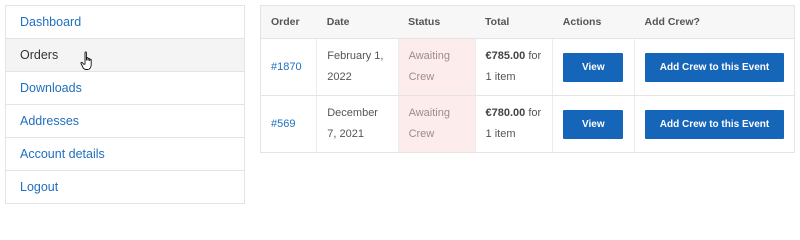 The image size is (800, 240). What do you see at coordinates (514, 67) in the screenshot?
I see `order-total: €785.00 for 1 item` at bounding box center [514, 67].